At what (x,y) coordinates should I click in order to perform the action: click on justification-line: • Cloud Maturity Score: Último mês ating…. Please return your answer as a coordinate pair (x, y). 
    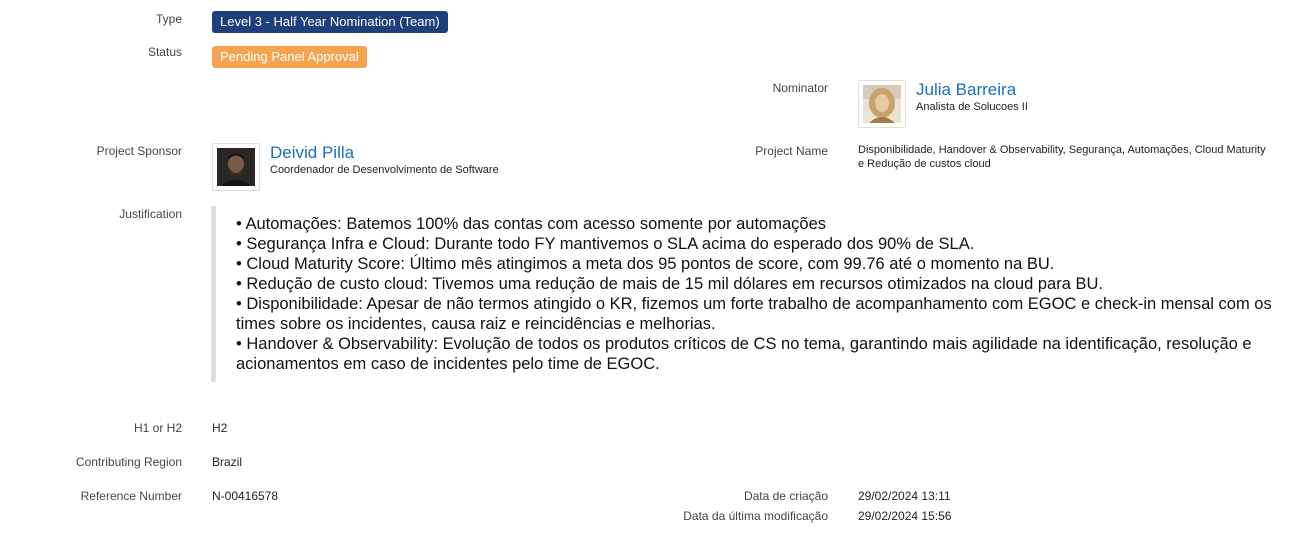
    Looking at the image, I should click on (645, 264).